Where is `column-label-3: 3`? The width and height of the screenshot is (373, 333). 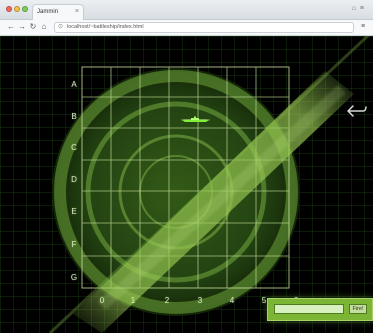
column-label-3: 3 is located at coordinates (200, 300).